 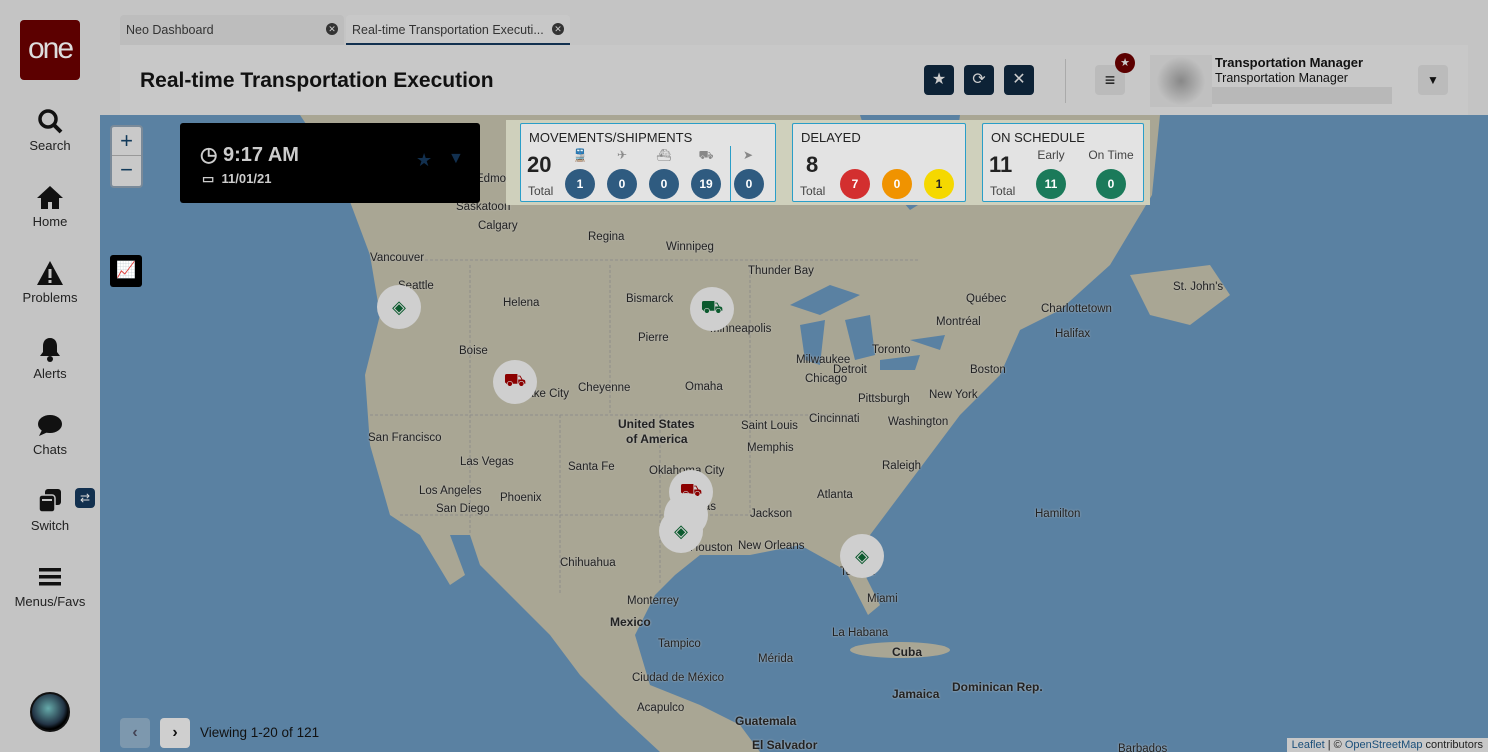 I want to click on tab-label: Neo Dashboard, so click(x=170, y=30).